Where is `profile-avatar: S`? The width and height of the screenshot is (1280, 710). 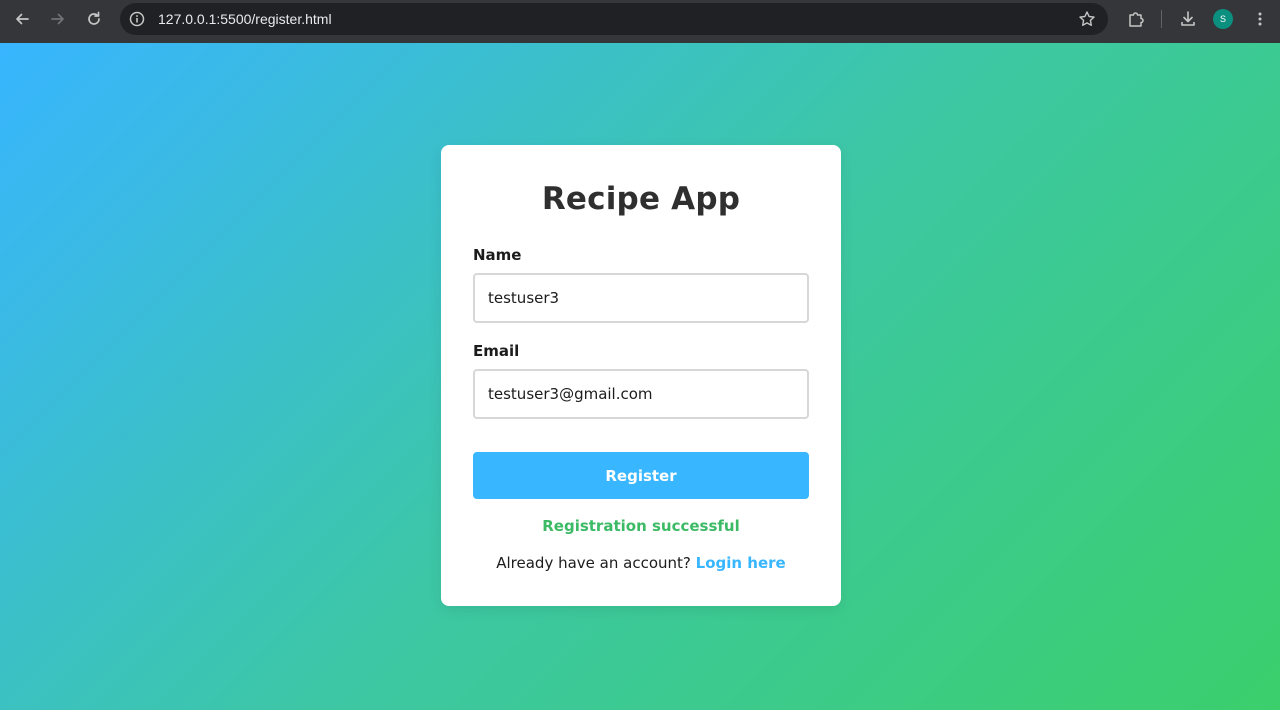 profile-avatar: S is located at coordinates (1223, 19).